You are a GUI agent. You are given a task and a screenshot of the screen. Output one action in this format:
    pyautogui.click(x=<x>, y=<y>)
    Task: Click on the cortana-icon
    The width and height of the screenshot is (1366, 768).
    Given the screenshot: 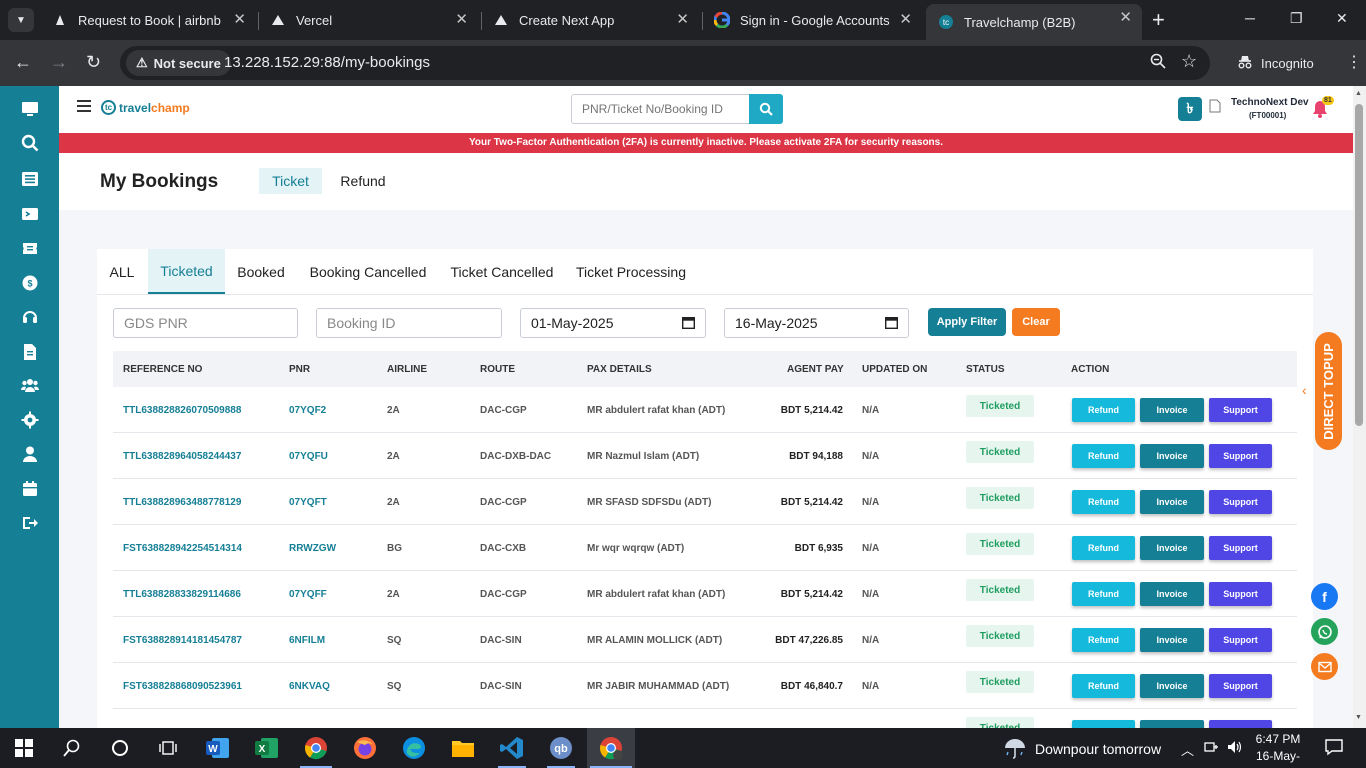 What is the action you would take?
    pyautogui.click(x=120, y=748)
    